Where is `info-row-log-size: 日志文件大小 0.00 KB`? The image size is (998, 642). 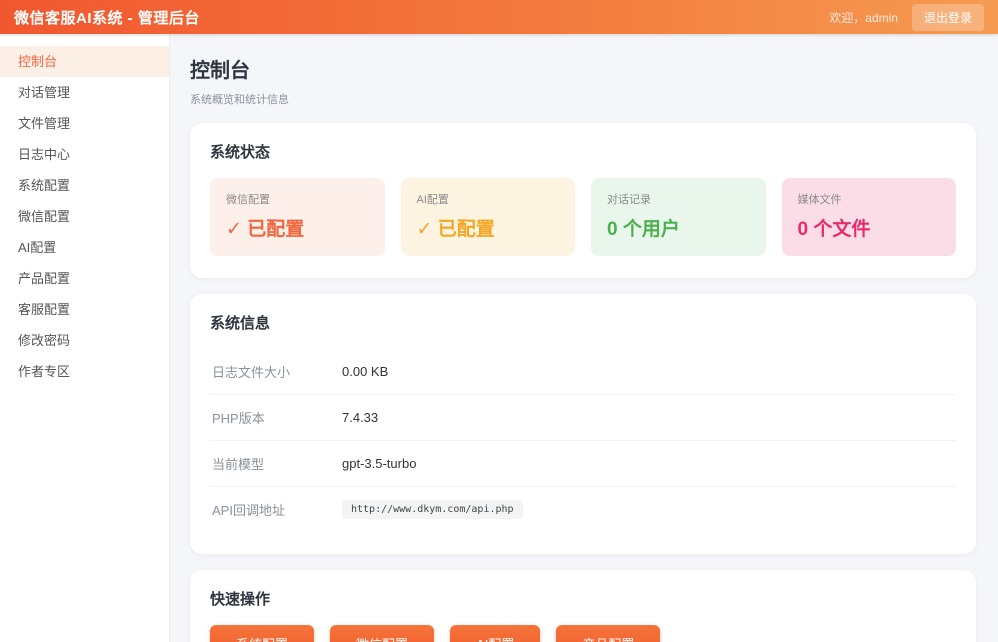
info-row-log-size: 日志文件大小 0.00 KB is located at coordinates (583, 372).